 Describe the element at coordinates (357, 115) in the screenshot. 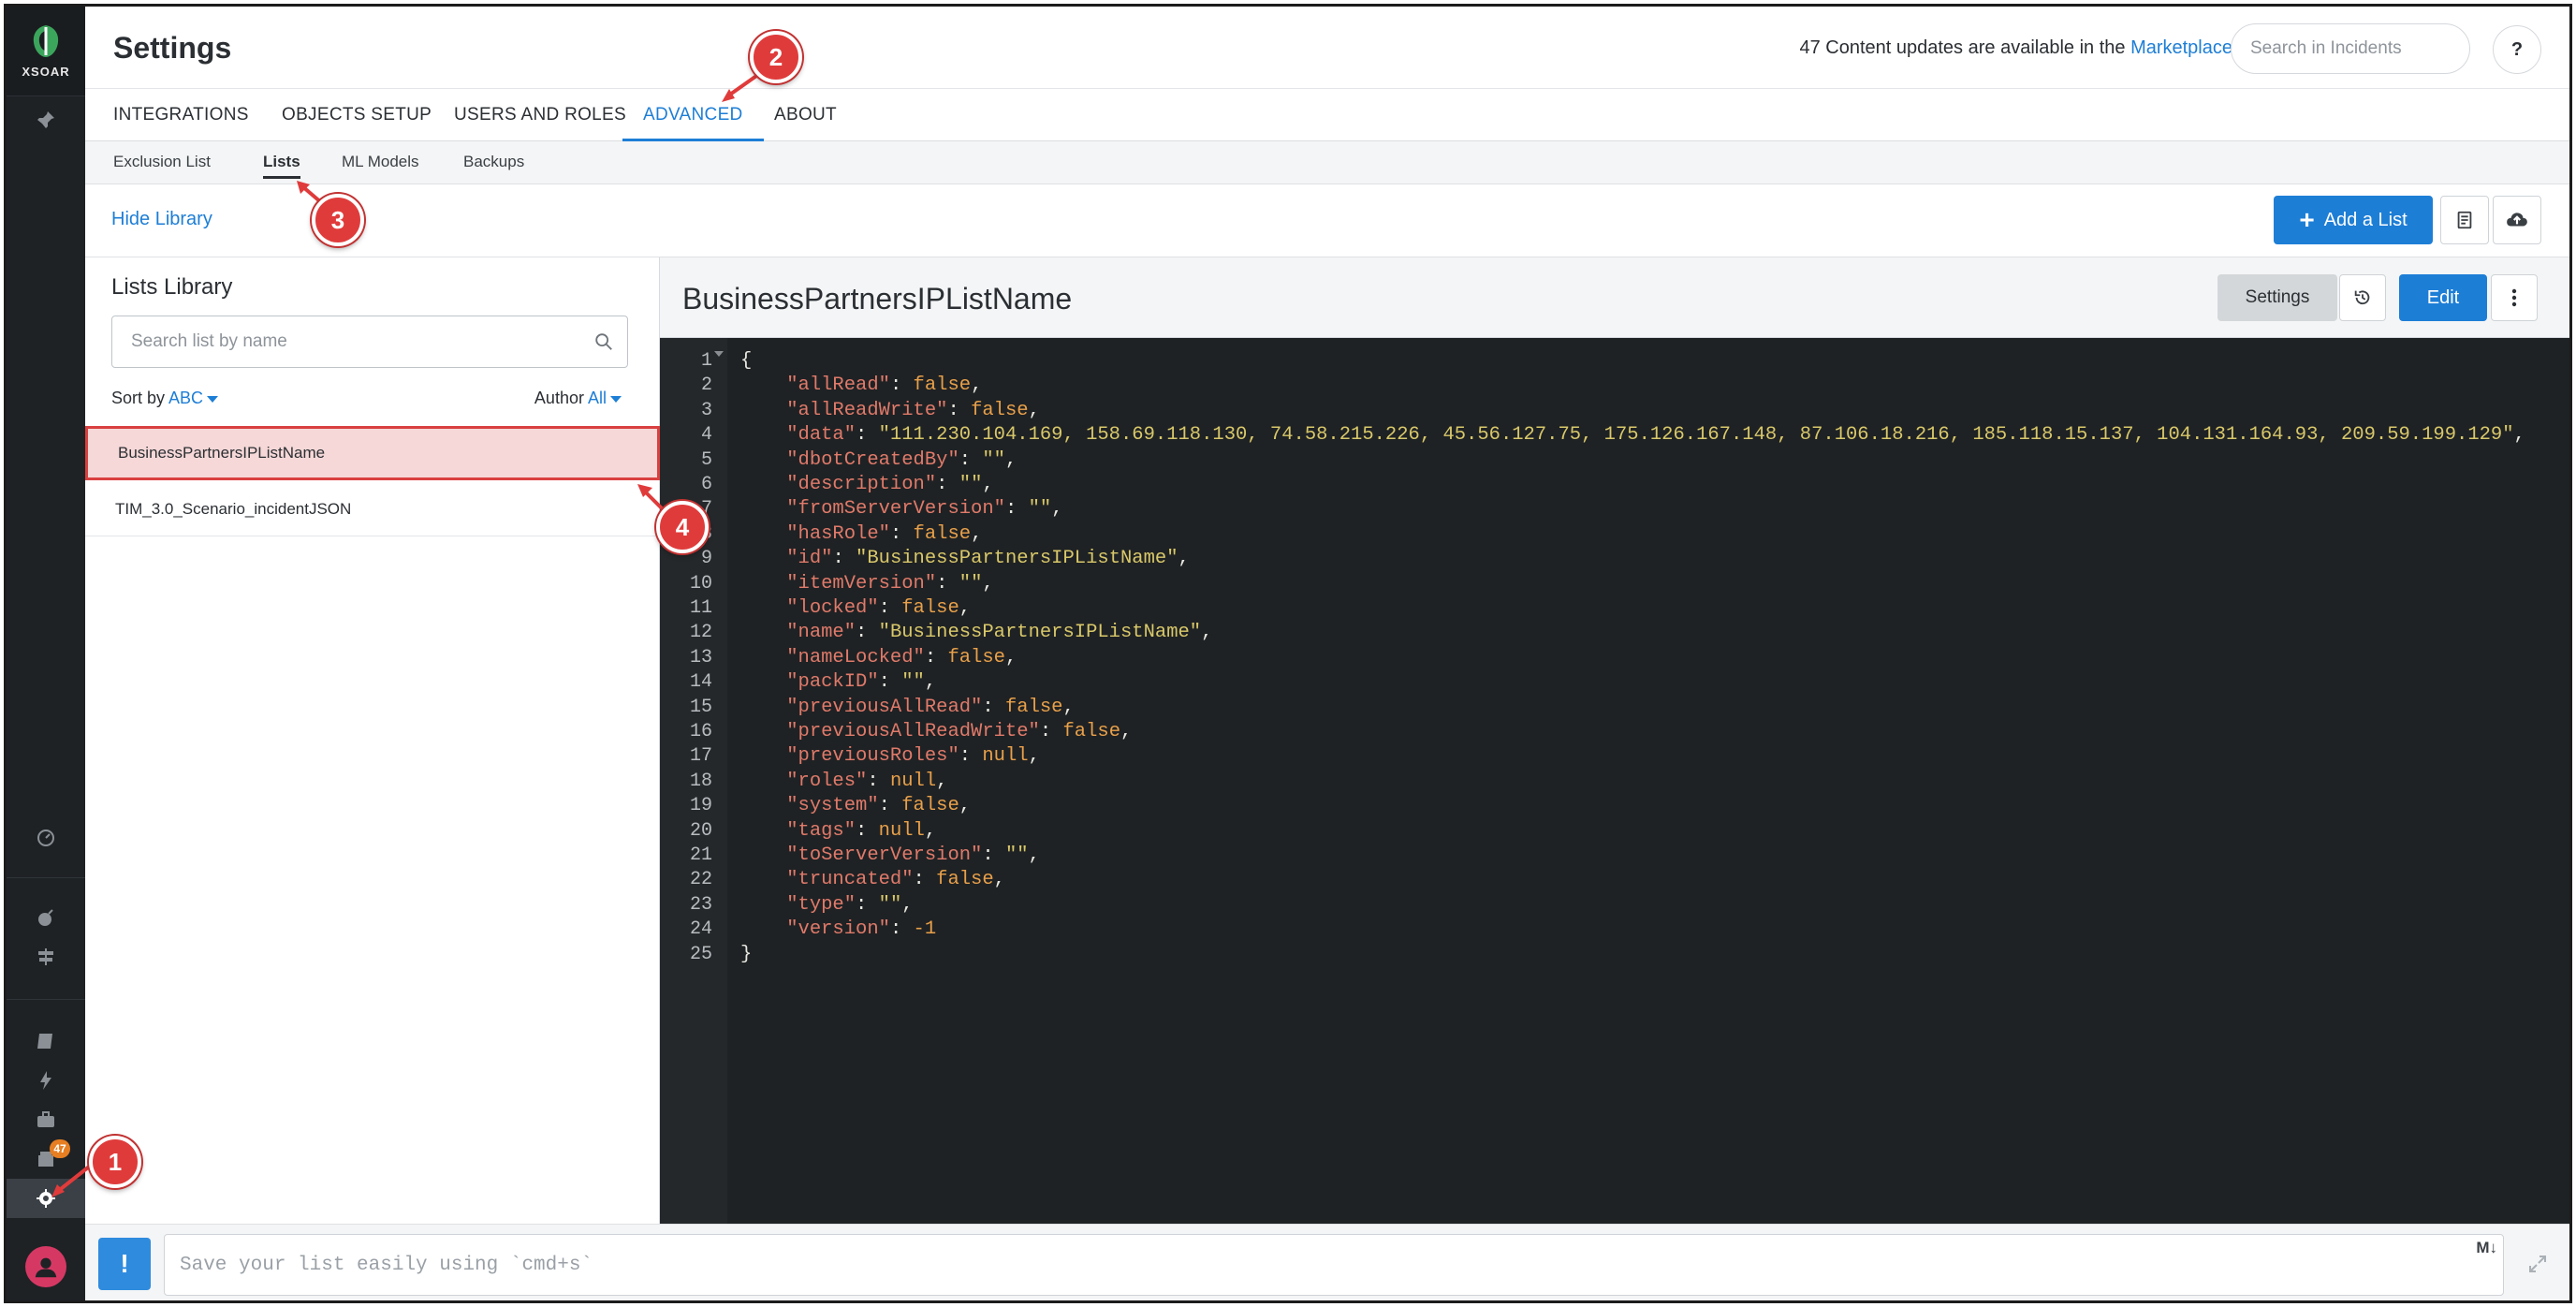

I see `tab-objects-setup: OBJECTS SETUP` at that location.